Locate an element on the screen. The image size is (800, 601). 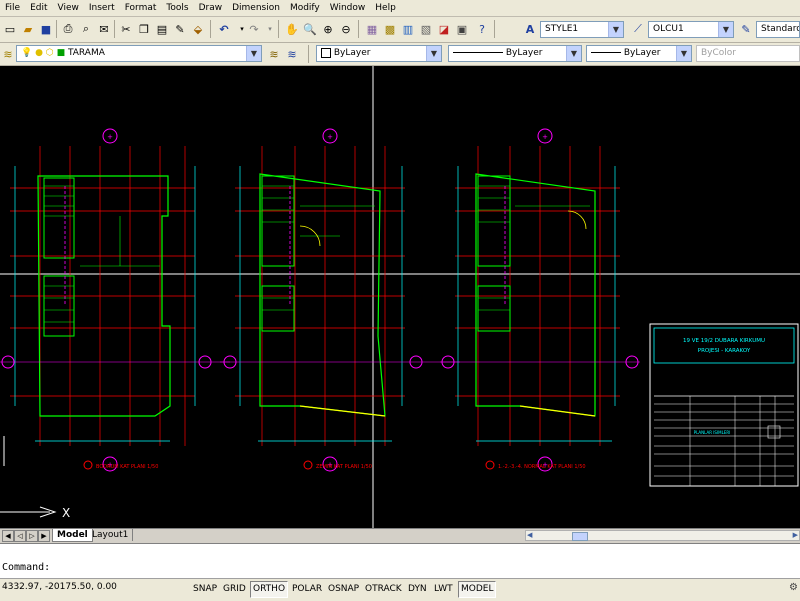
first-tab-icon: ◀ is located at coordinates (8, 536).